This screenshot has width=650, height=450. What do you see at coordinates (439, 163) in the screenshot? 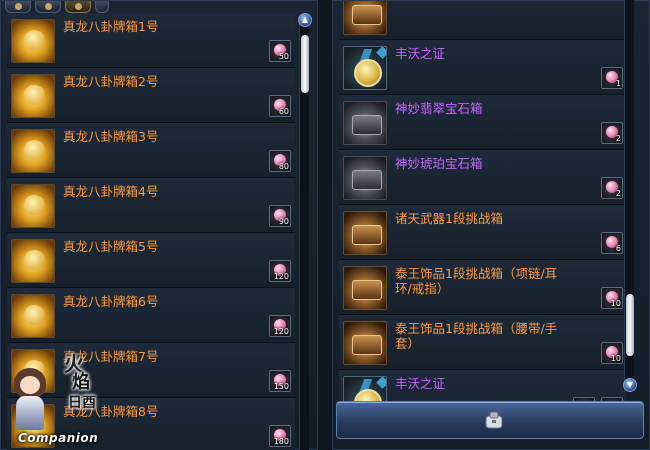
I see `item-name: 神妙琥珀宝石箱` at bounding box center [439, 163].